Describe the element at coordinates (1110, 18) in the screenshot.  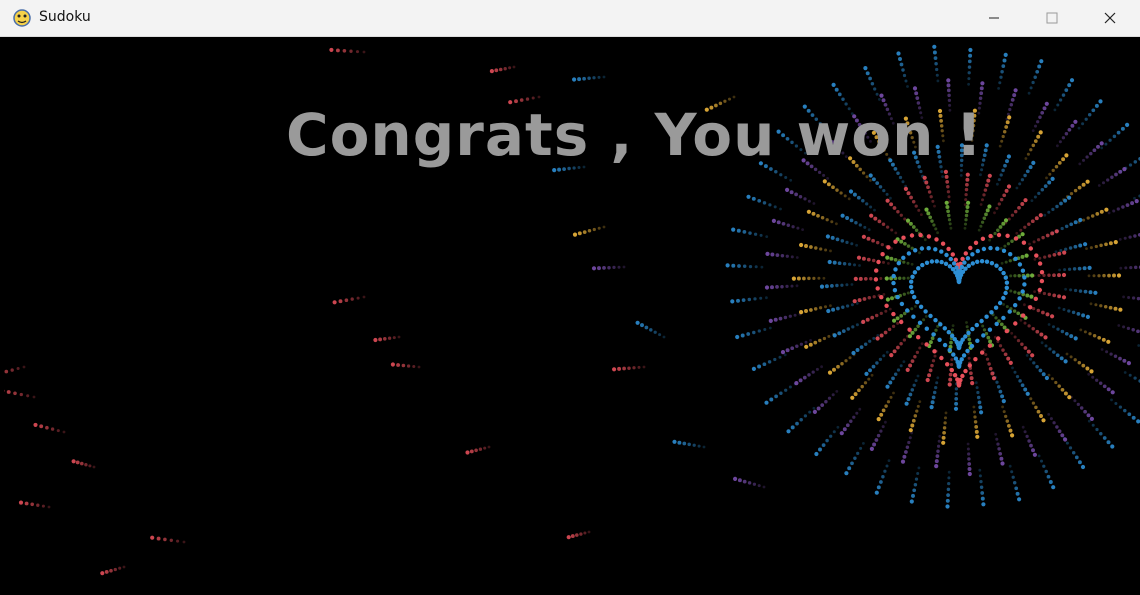
I see `close-button` at that location.